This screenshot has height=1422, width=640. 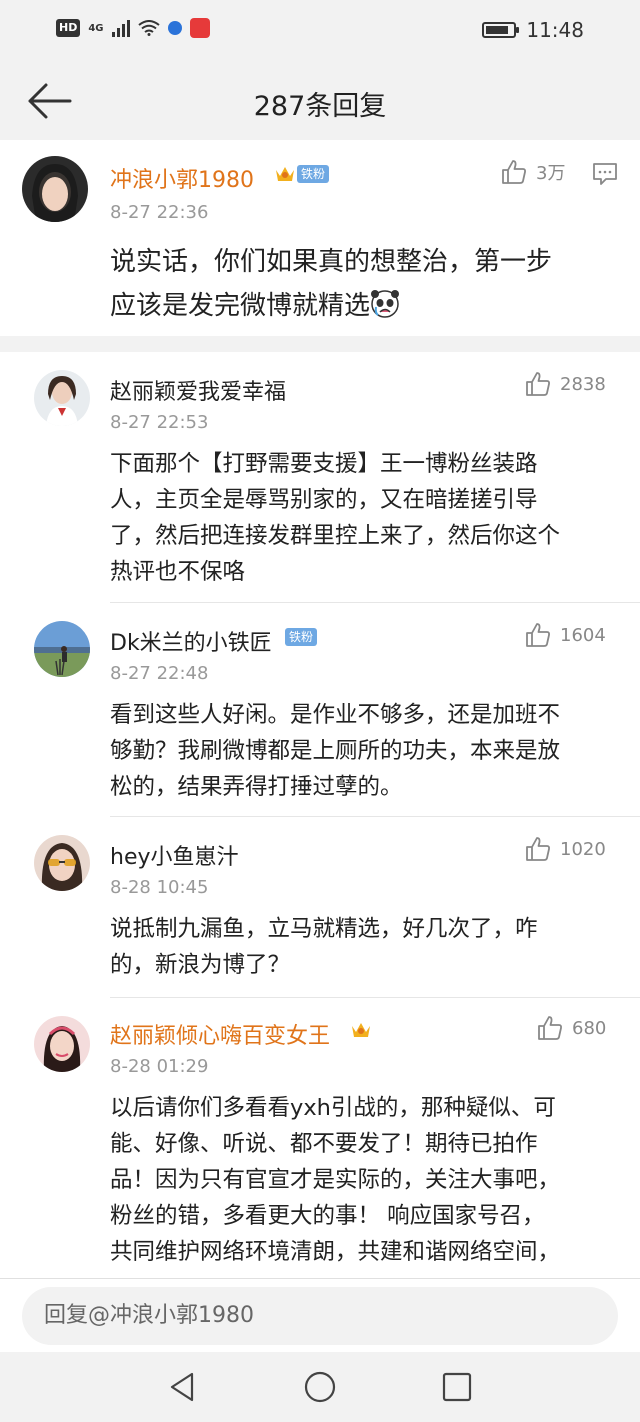 I want to click on like-button: 2838, so click(x=565, y=384).